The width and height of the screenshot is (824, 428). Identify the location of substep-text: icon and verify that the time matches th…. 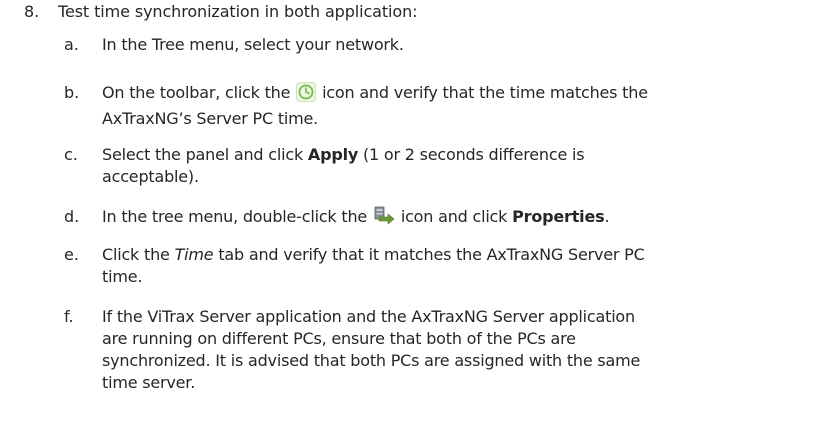
(485, 92).